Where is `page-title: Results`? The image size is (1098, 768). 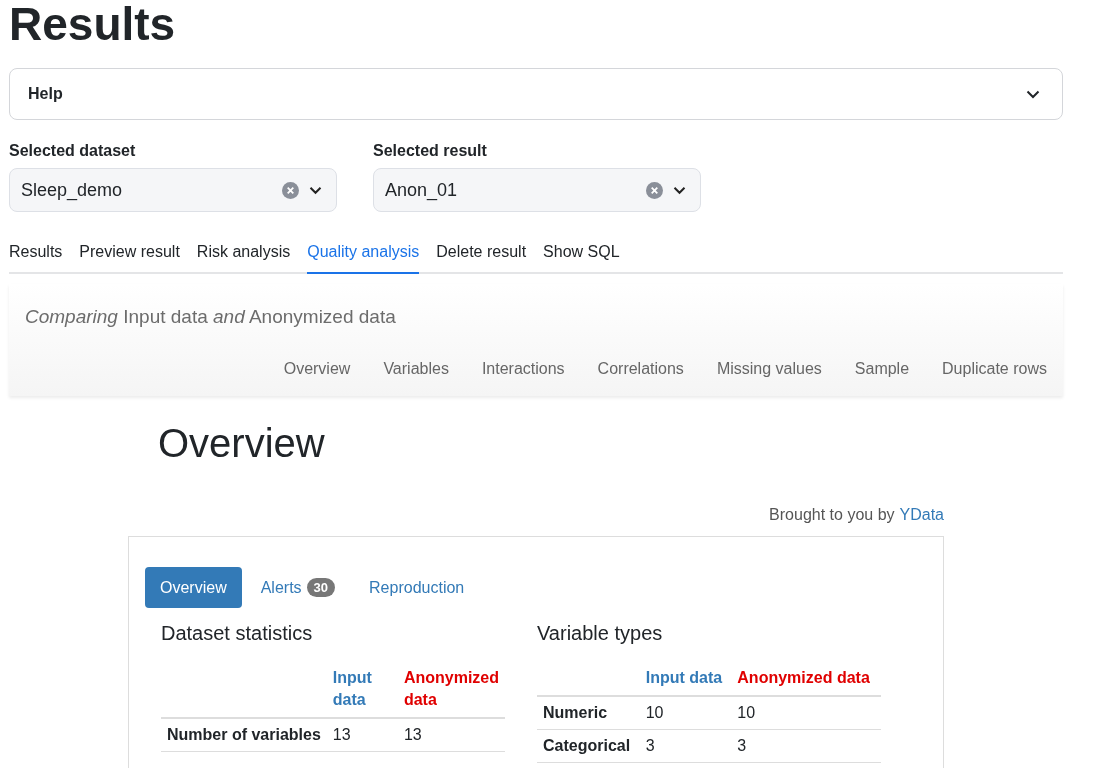 page-title: Results is located at coordinates (92, 25).